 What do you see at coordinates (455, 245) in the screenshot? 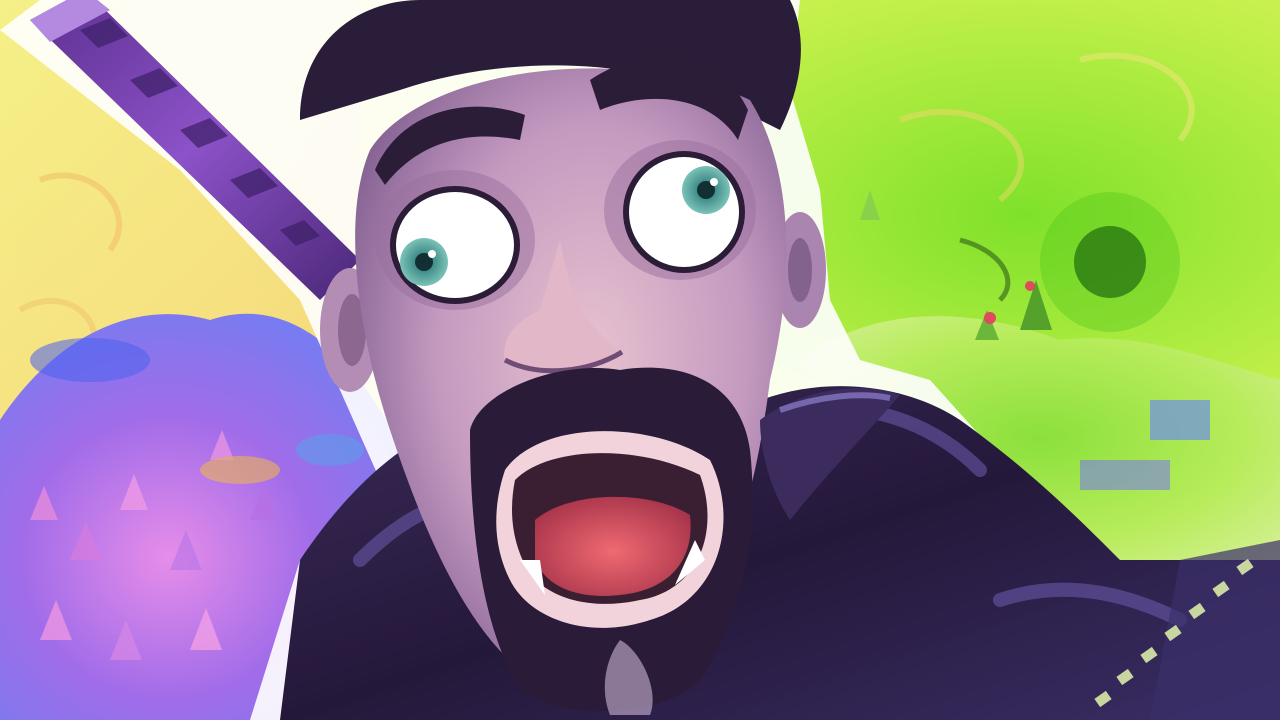
I see `left-eye` at bounding box center [455, 245].